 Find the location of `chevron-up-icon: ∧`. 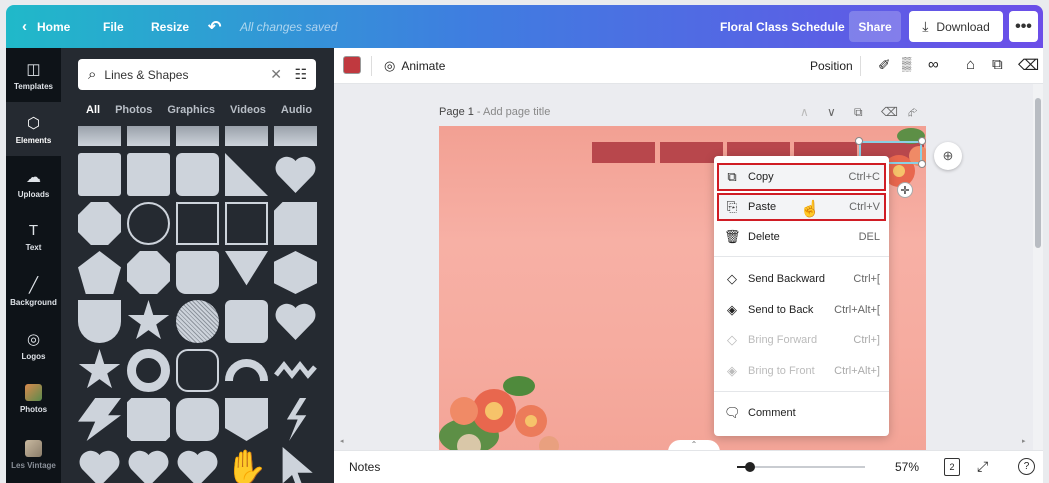

chevron-up-icon: ∧ is located at coordinates (804, 112).